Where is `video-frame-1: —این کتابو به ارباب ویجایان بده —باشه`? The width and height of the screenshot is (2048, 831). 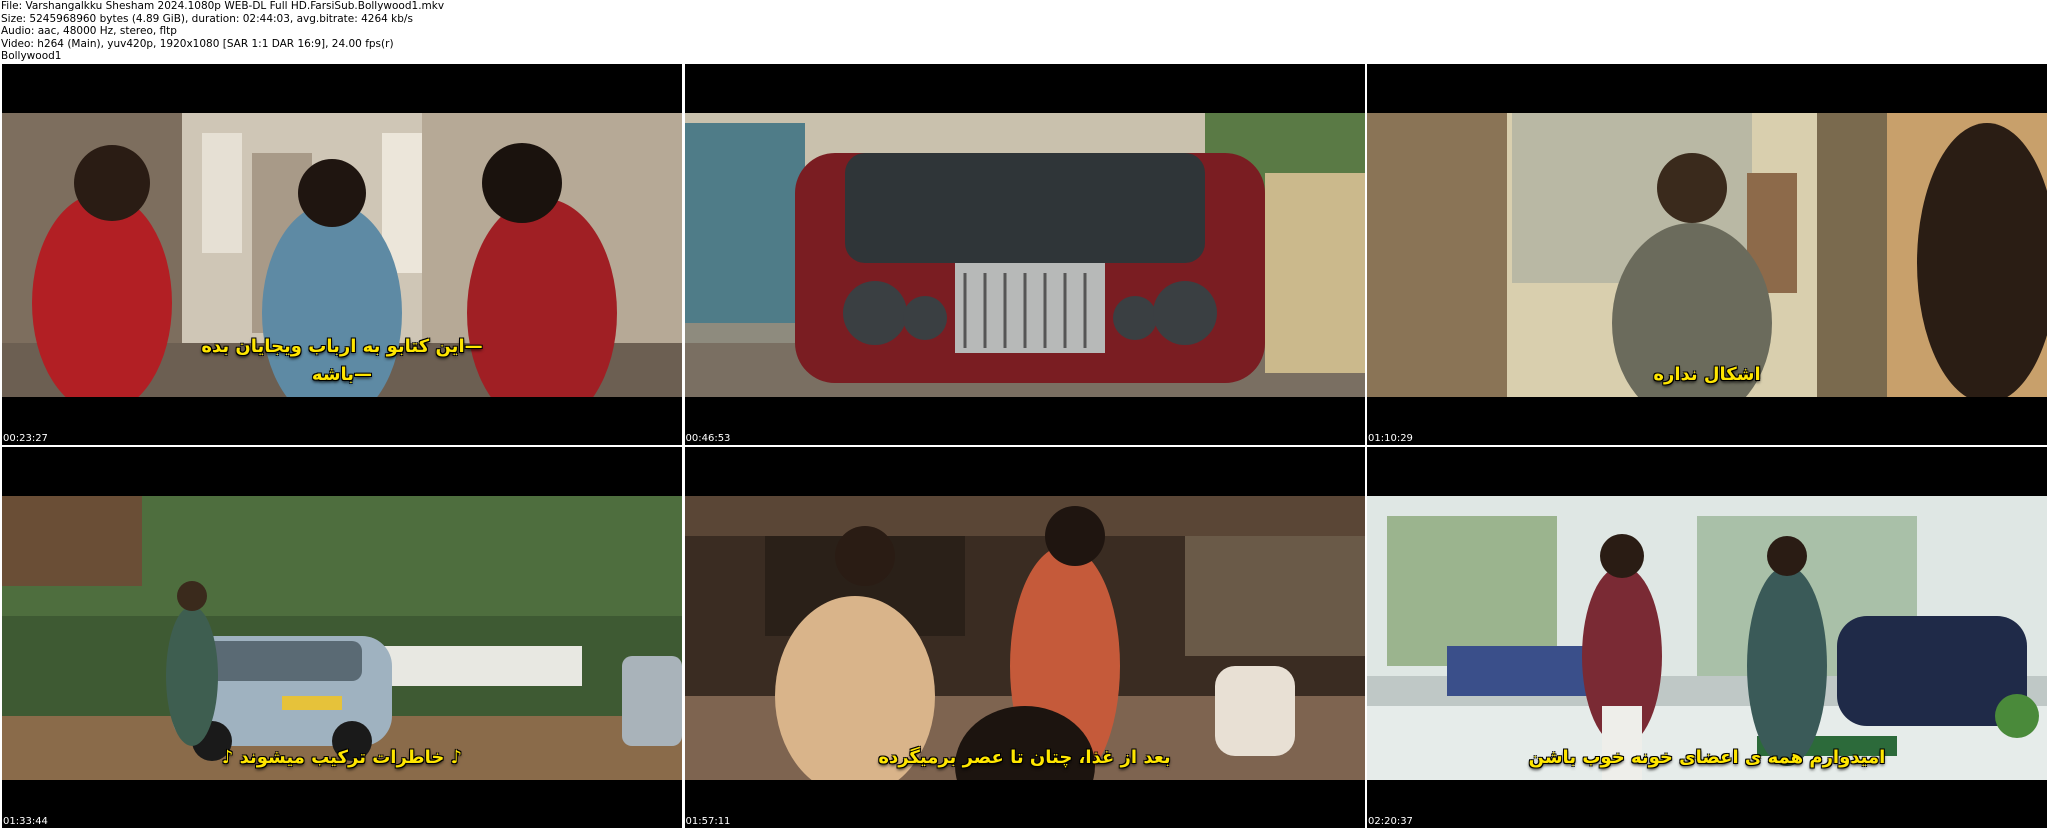 video-frame-1: —این کتابو به ارباب ویجایان بده —باشه is located at coordinates (342, 255).